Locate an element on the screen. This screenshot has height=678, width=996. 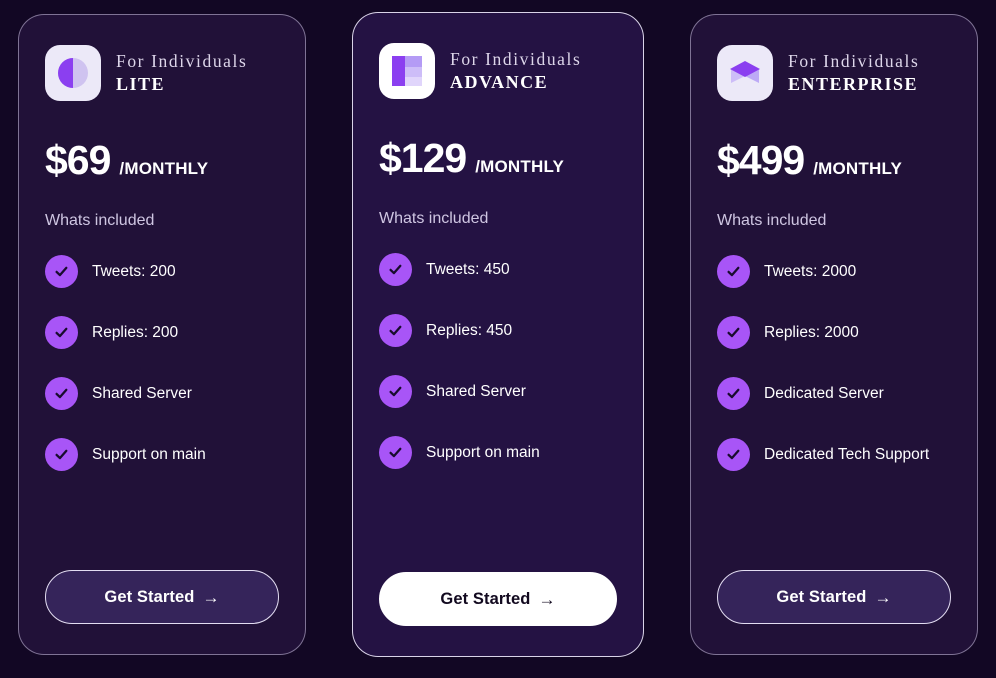
plan-name: ENTERPRISE is located at coordinates (853, 84).